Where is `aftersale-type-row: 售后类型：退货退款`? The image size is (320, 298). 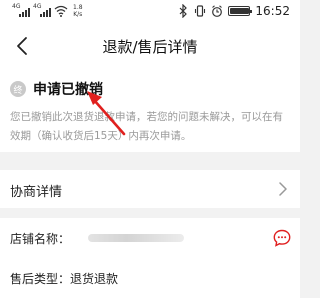 aftersale-type-row: 售后类型：退货退款 is located at coordinates (150, 278).